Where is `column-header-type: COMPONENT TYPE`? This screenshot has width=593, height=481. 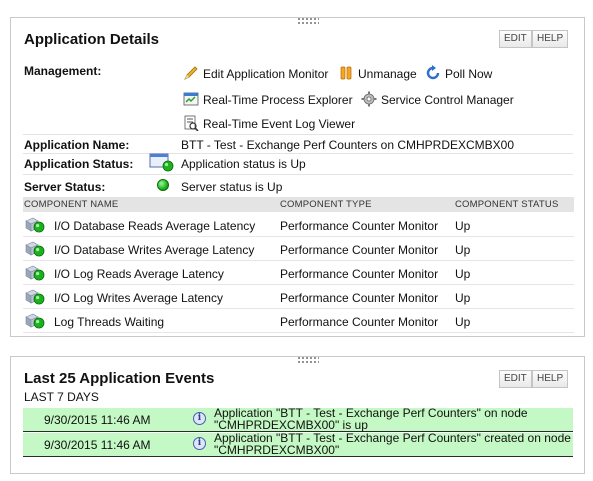
column-header-type: COMPONENT TYPE is located at coordinates (326, 204).